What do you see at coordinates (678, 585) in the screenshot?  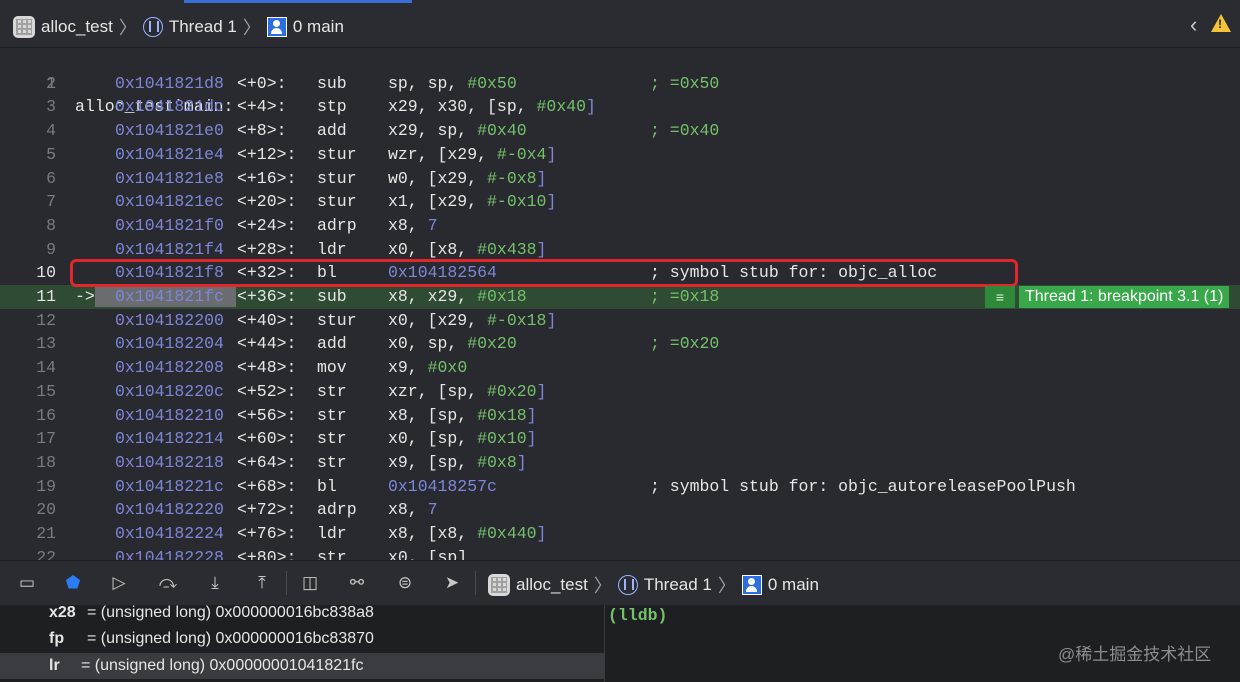 I see `debug-breadcrumb-thread: Thread 1` at bounding box center [678, 585].